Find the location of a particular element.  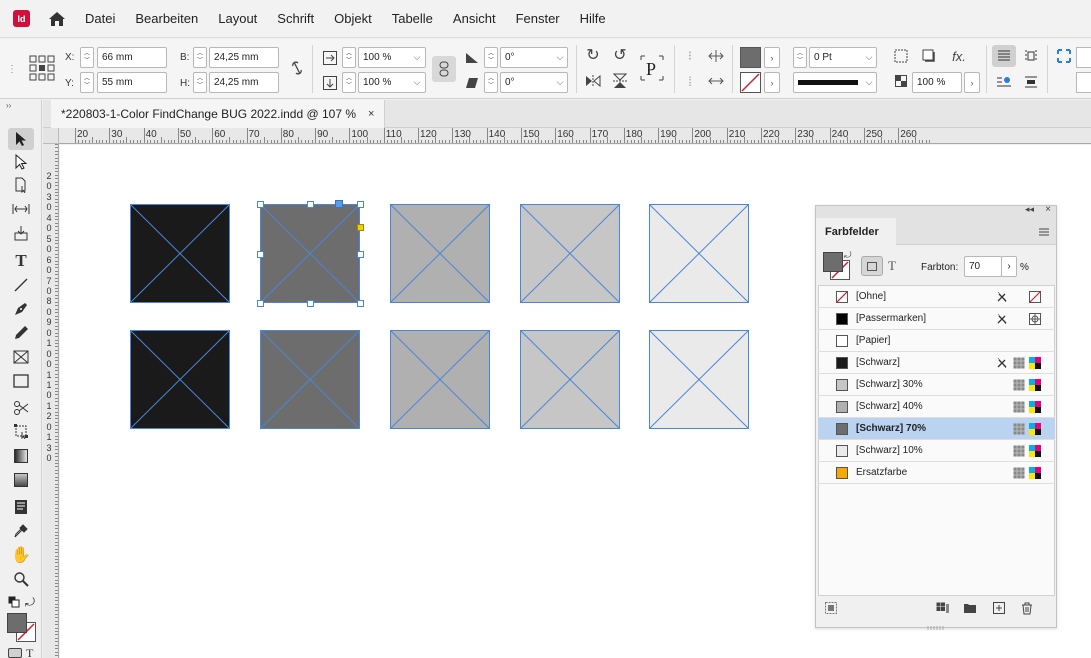

y-field: 55 mm is located at coordinates (132, 82).